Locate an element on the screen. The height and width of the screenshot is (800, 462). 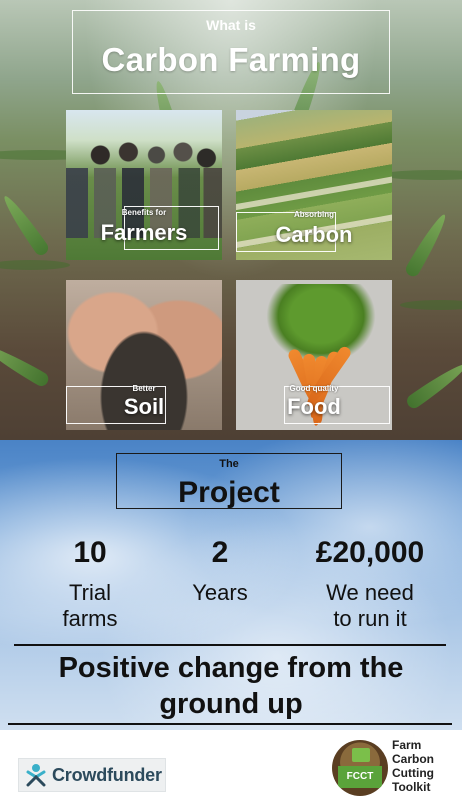
stat-funding: £20,000 We need to run it is located at coordinates (370, 584).